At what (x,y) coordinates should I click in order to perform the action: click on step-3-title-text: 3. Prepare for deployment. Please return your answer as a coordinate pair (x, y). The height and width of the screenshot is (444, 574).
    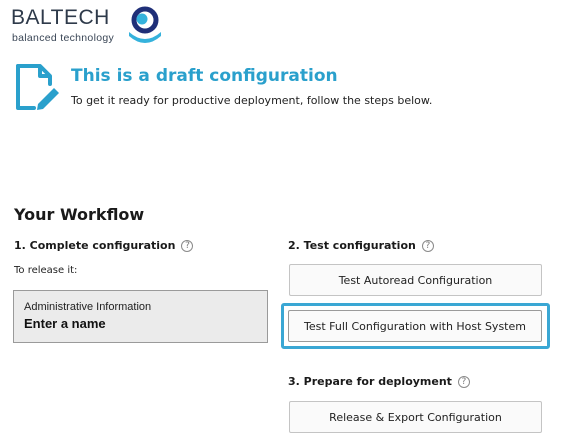
    Looking at the image, I should click on (370, 381).